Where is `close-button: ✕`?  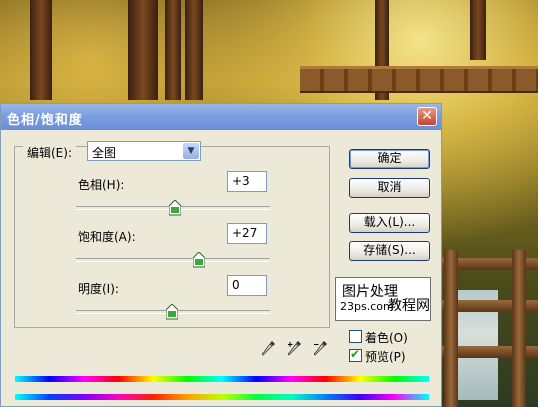 close-button: ✕ is located at coordinates (427, 116).